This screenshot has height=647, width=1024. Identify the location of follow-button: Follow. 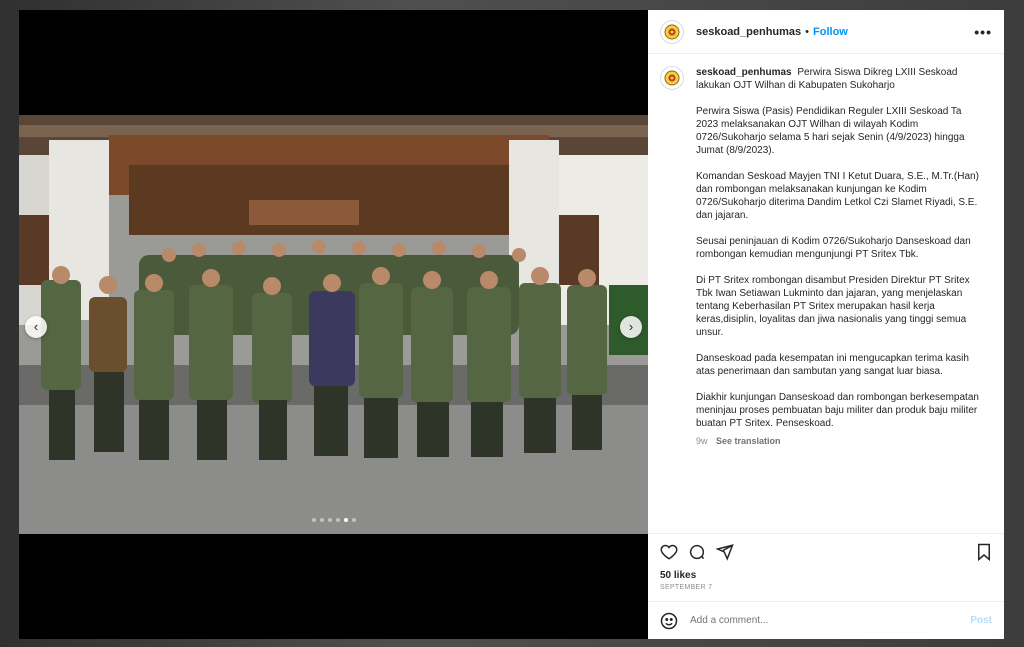
(830, 32).